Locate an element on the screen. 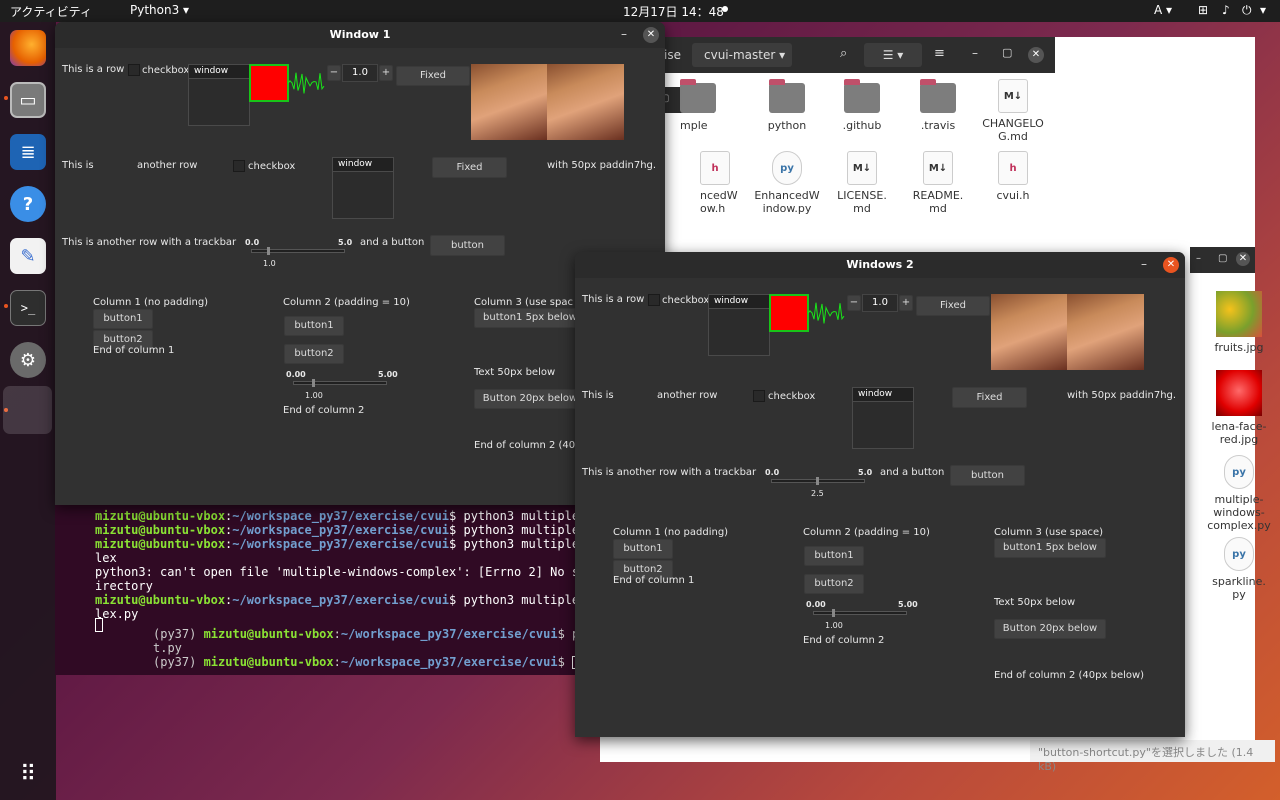  red-rectangle is located at coordinates (269, 83).